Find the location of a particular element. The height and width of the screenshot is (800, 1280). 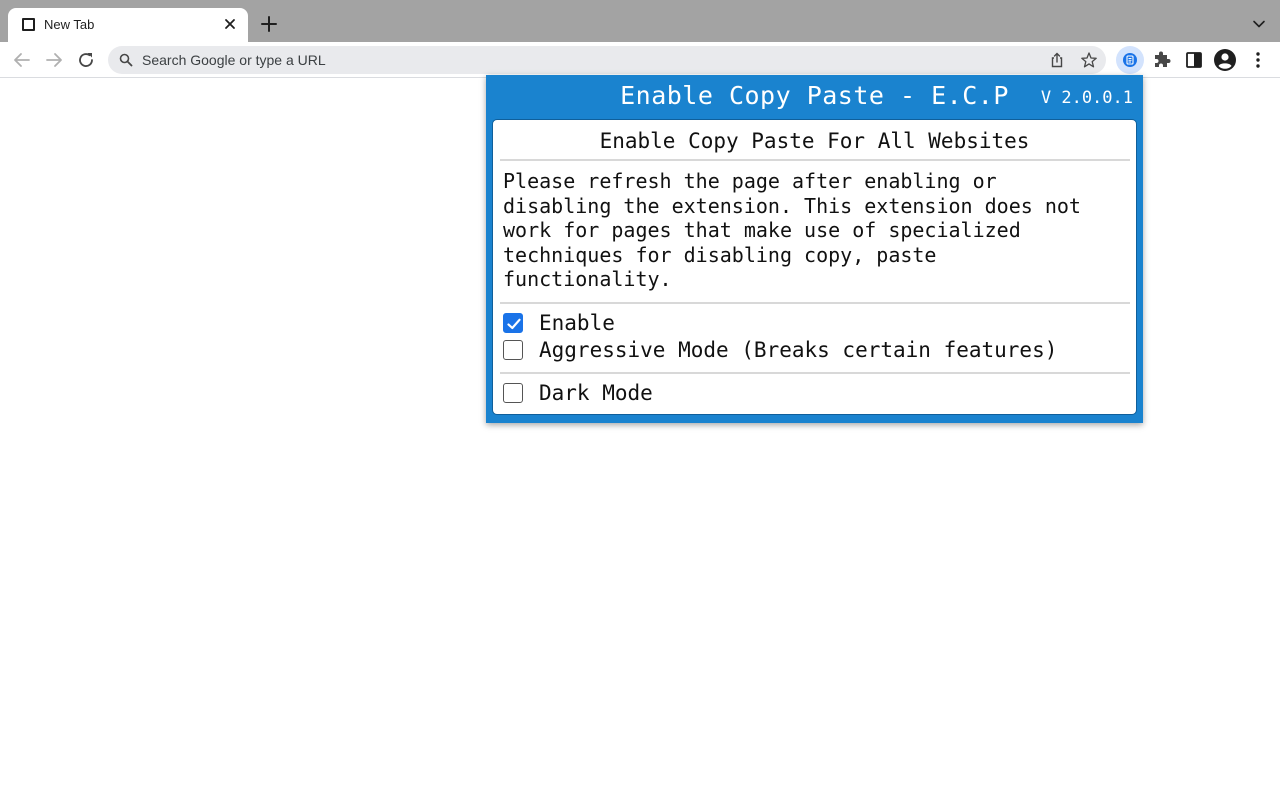

tab-strip: New Tab is located at coordinates (640, 21).